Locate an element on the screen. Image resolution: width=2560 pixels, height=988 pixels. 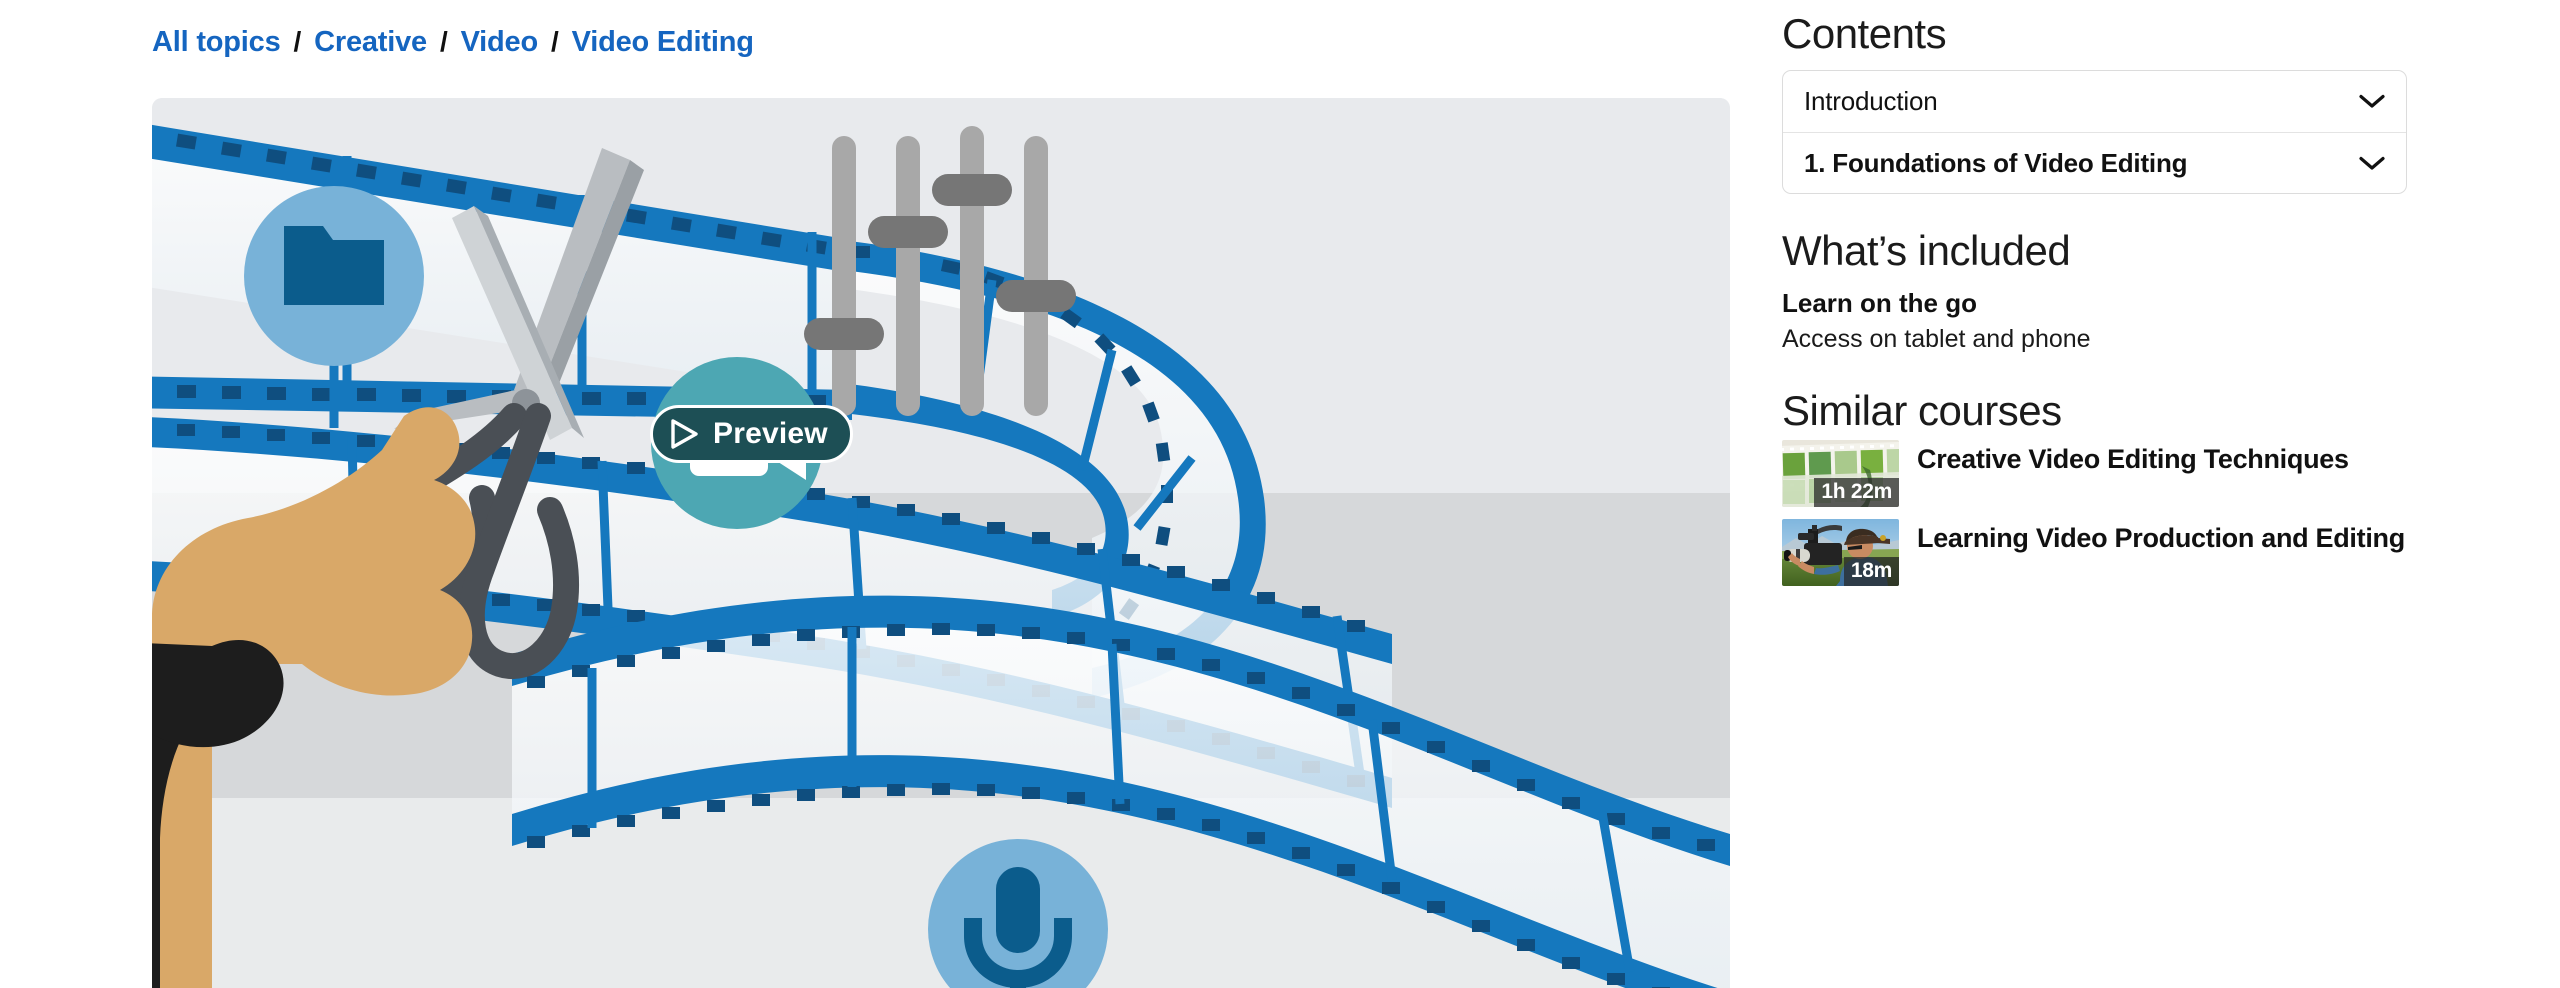
preview-label: Preview is located at coordinates (770, 433).